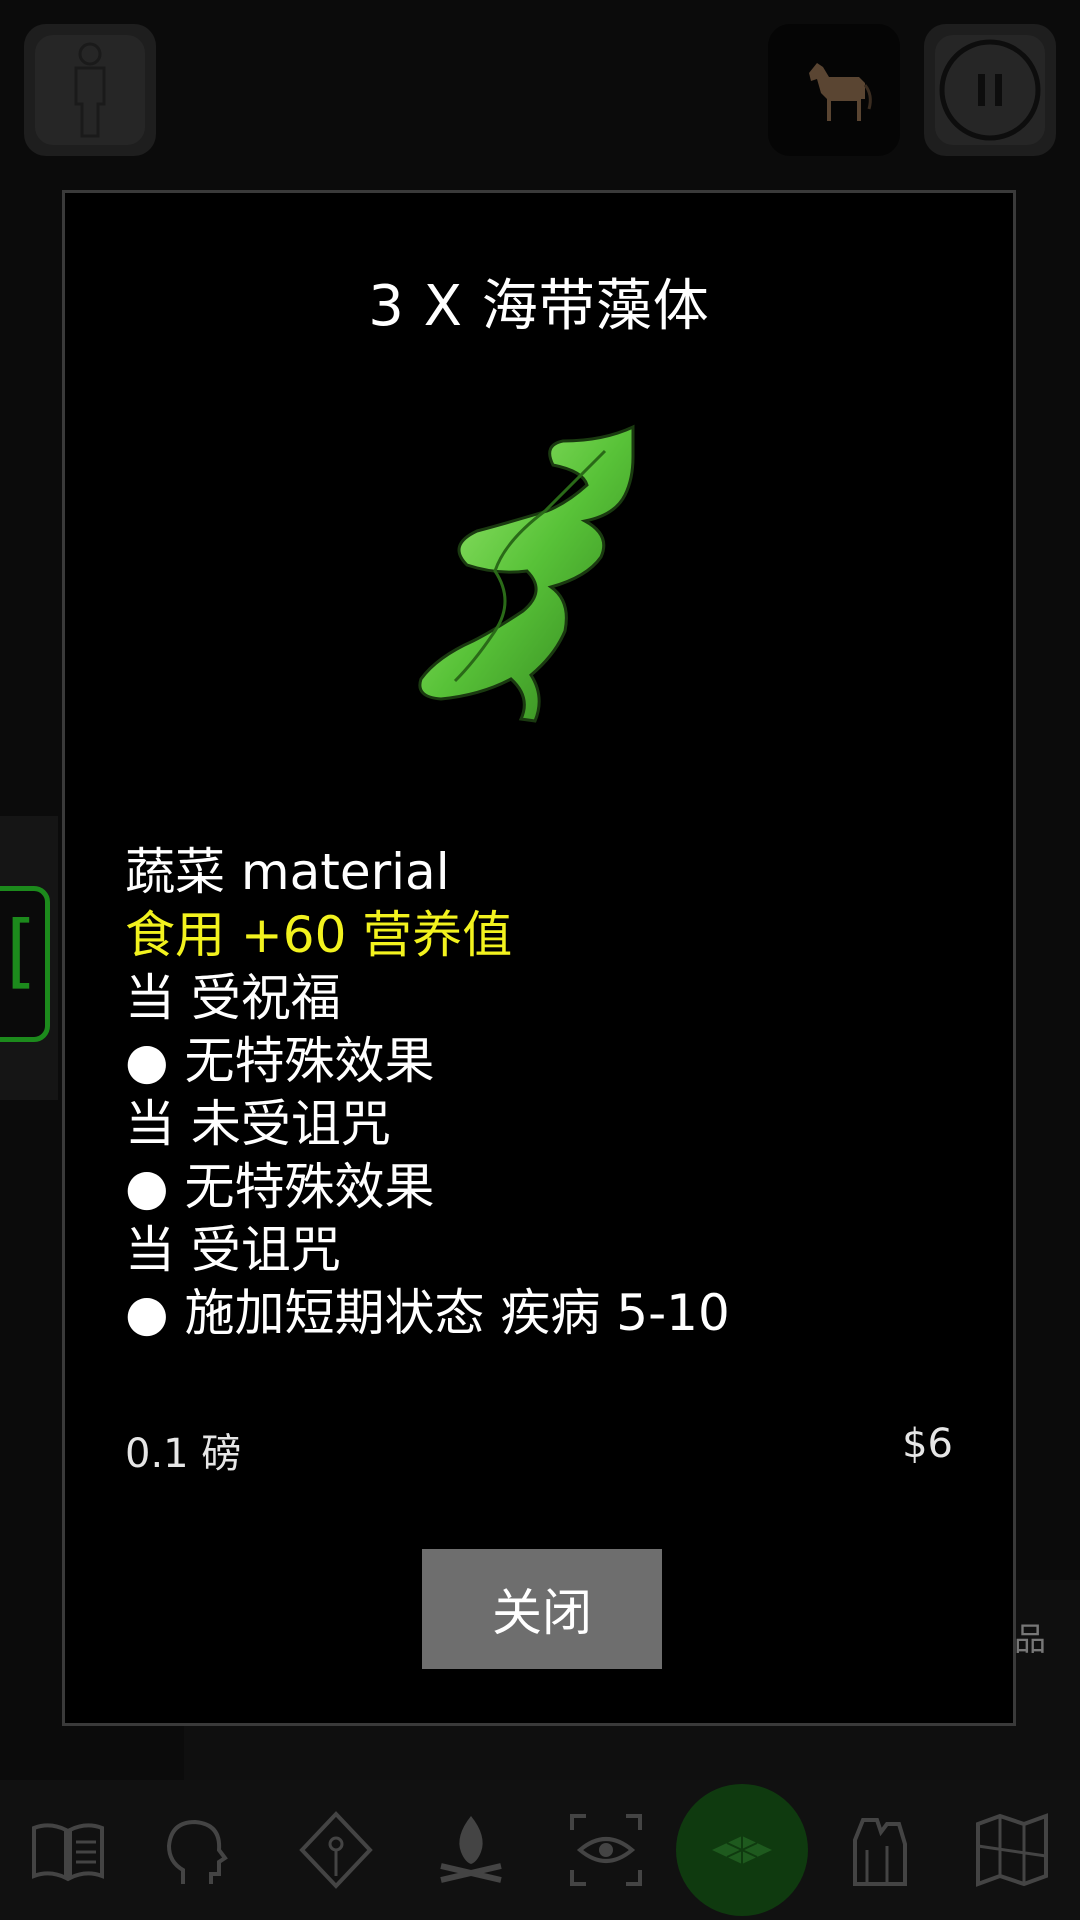  I want to click on item-weight: 0.1 磅, so click(183, 1454).